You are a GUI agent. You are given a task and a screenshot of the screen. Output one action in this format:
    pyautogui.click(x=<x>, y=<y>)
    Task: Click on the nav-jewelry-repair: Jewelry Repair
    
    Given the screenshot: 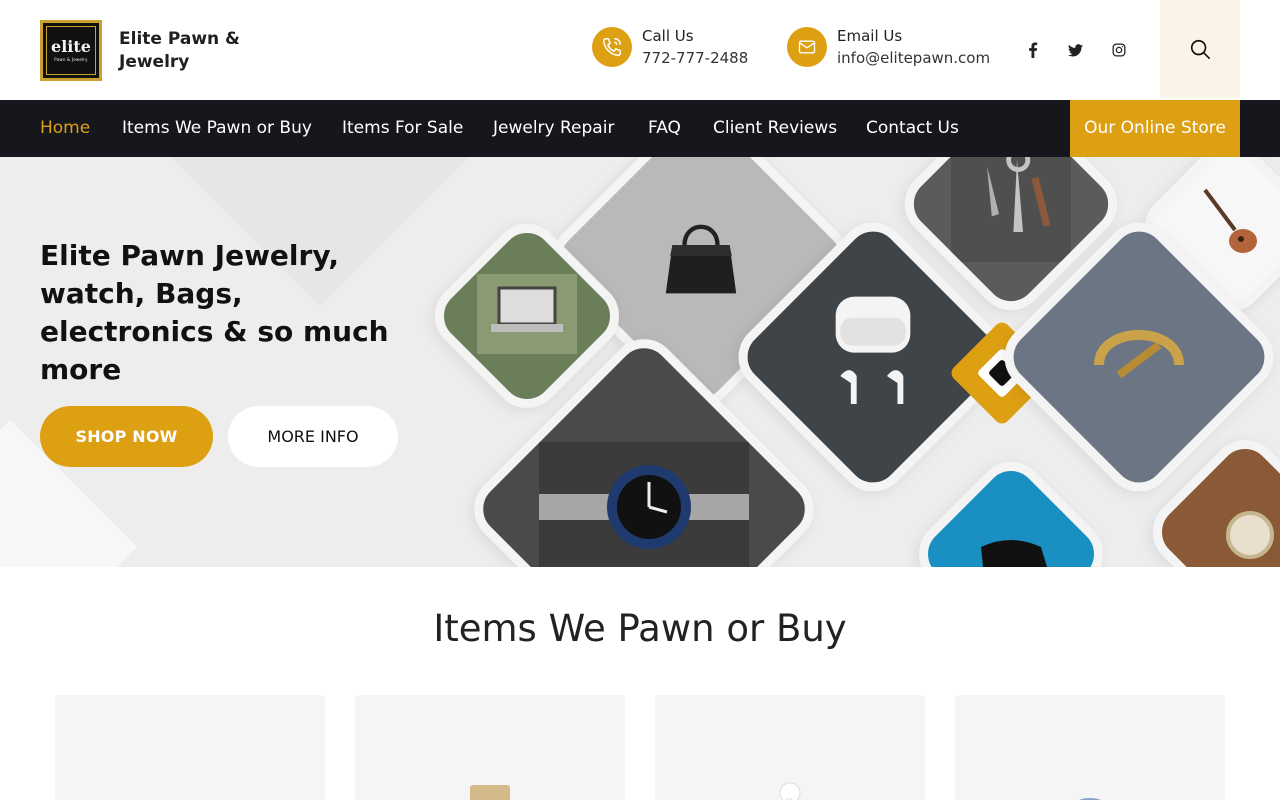 What is the action you would take?
    pyautogui.click(x=553, y=128)
    